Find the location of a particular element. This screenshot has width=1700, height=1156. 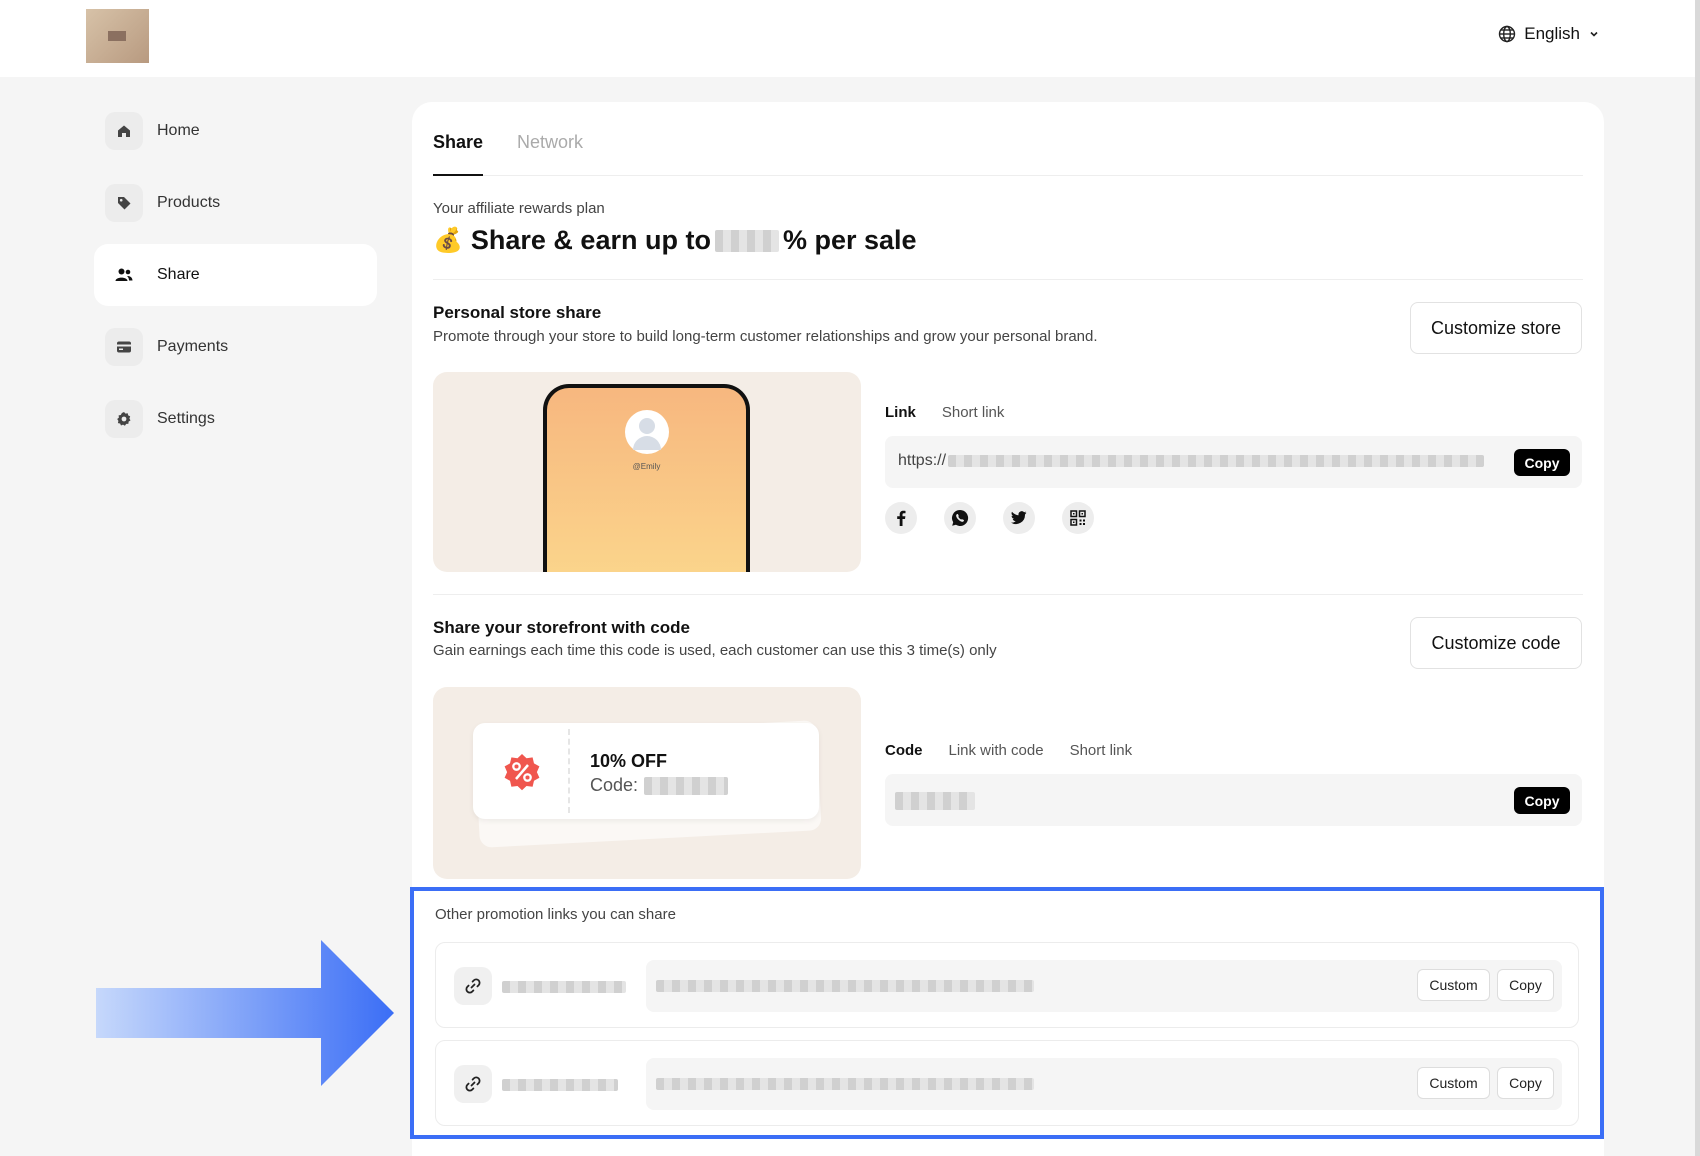

promotion-links-label: Other promotion links you can share is located at coordinates (555, 914).